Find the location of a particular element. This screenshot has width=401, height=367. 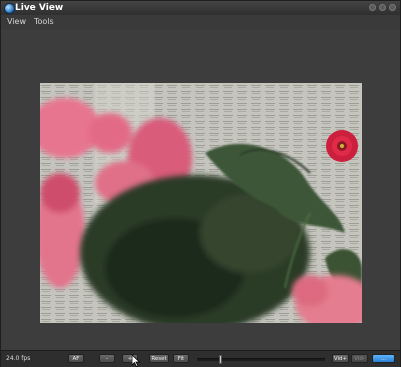

zoom-out-button: - is located at coordinates (107, 358).